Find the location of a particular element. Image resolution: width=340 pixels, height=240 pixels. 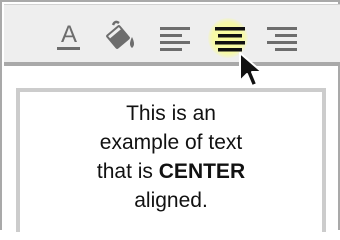

font-color-button: A is located at coordinates (69, 37).